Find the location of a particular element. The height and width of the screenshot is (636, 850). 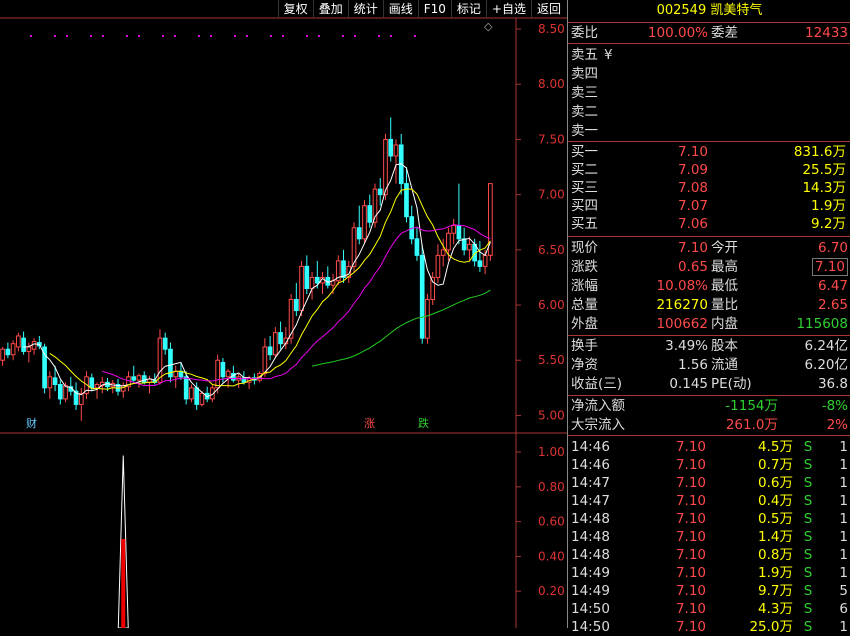

toolbar-button-5: 标记 is located at coordinates (468, 9).